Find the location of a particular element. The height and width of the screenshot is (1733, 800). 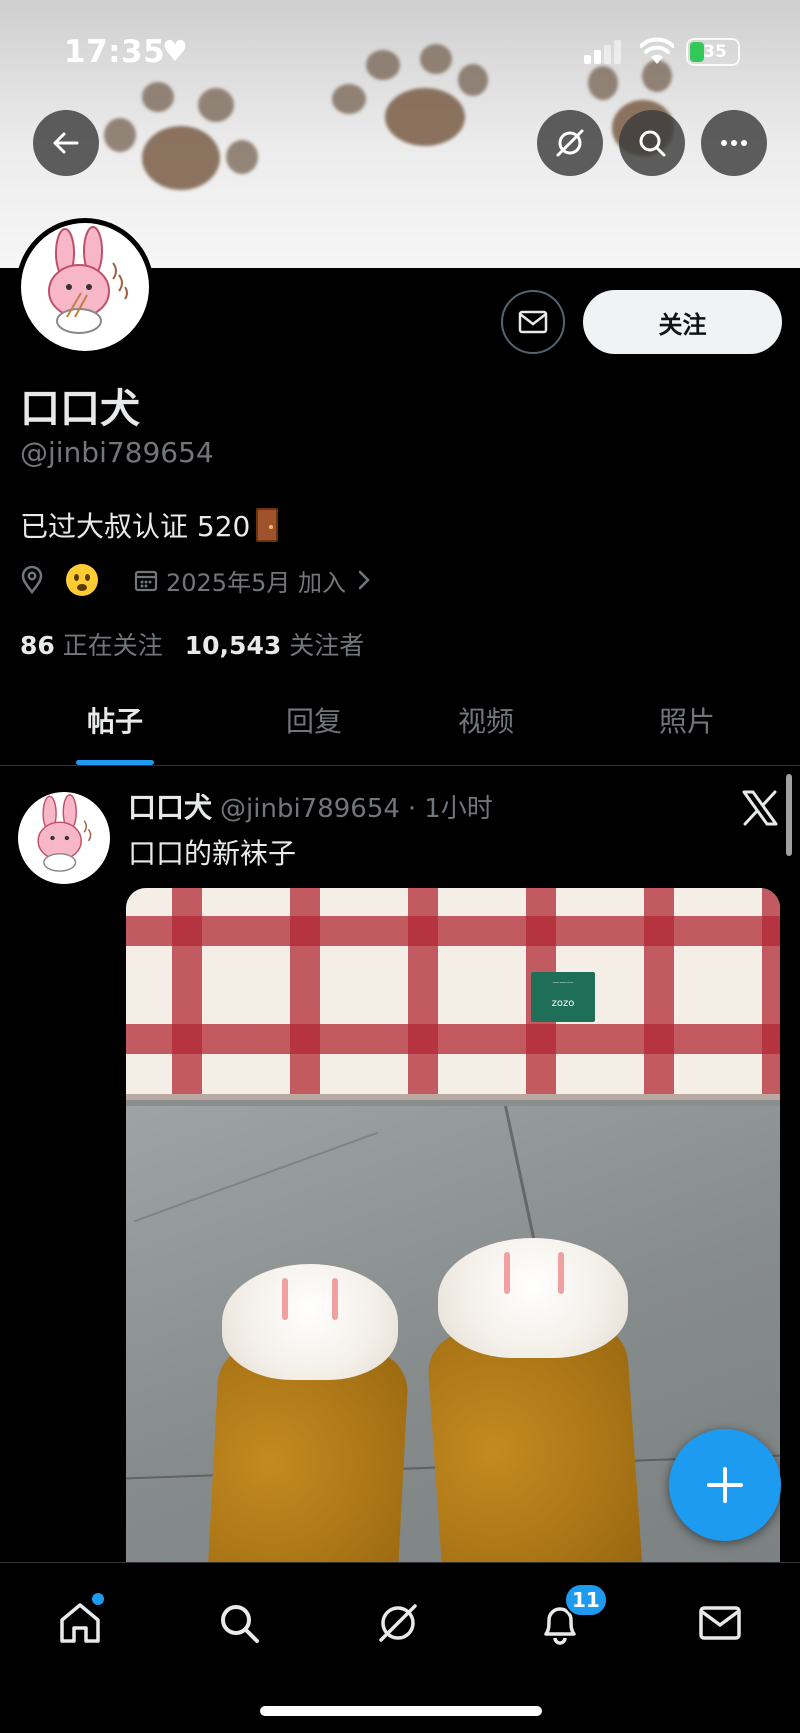

post-timestamp: 1小时 is located at coordinates (458, 806).